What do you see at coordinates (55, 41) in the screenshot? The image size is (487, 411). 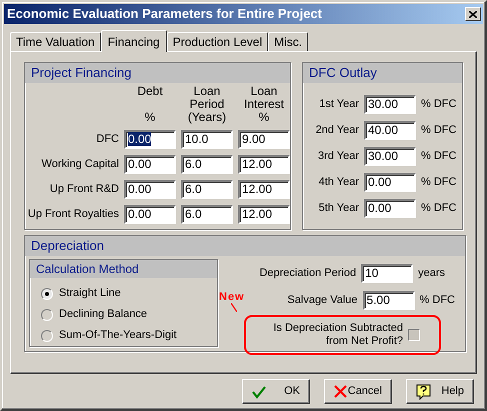 I see `tab: Time Valuation` at bounding box center [55, 41].